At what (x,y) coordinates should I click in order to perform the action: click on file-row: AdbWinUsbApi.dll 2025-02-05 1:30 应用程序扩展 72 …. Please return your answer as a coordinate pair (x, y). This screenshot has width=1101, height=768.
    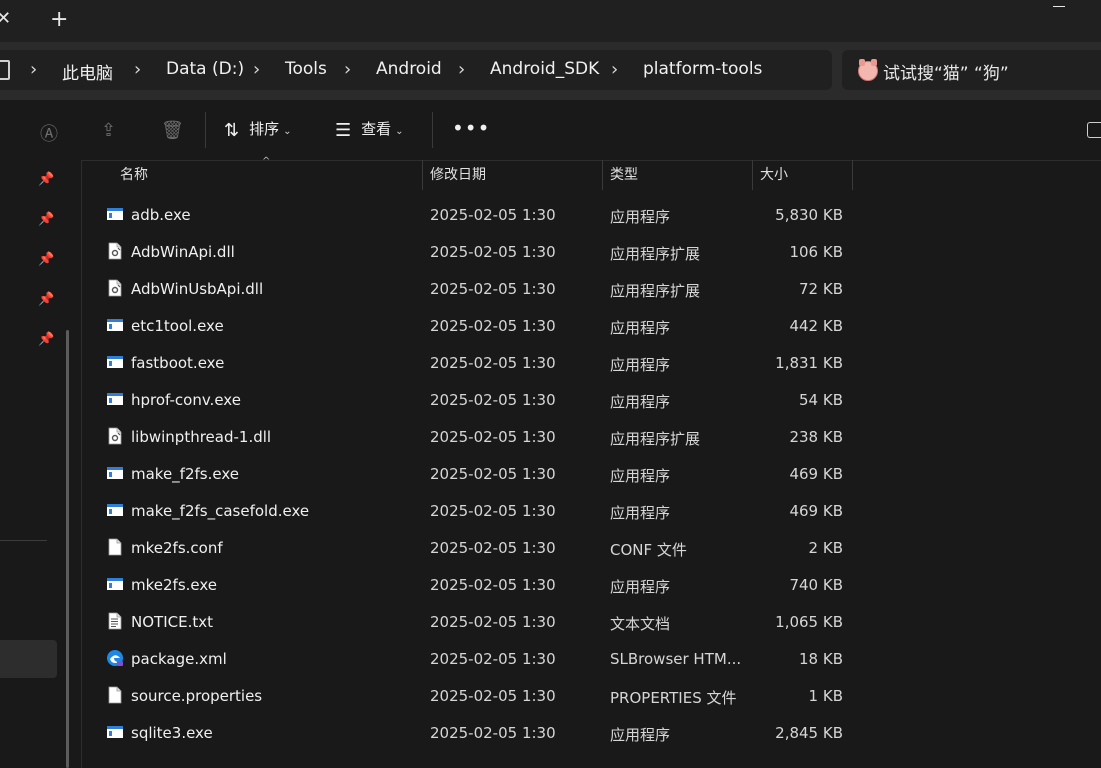
    Looking at the image, I should click on (478, 289).